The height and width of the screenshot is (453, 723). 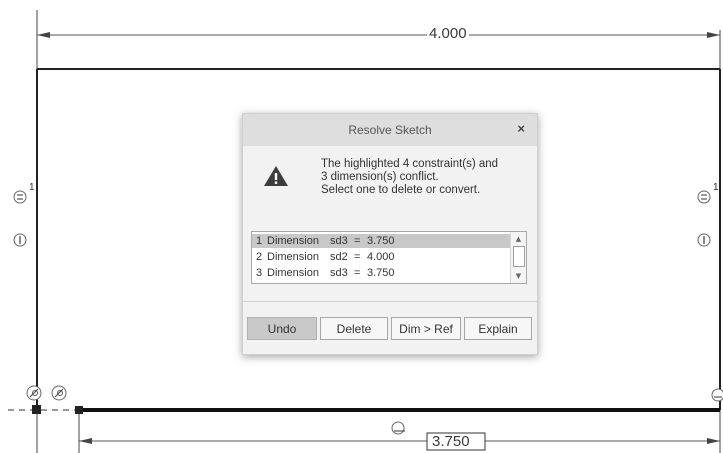 What do you see at coordinates (518, 276) in the screenshot?
I see `scroll-down-arrow-icon: ▼` at bounding box center [518, 276].